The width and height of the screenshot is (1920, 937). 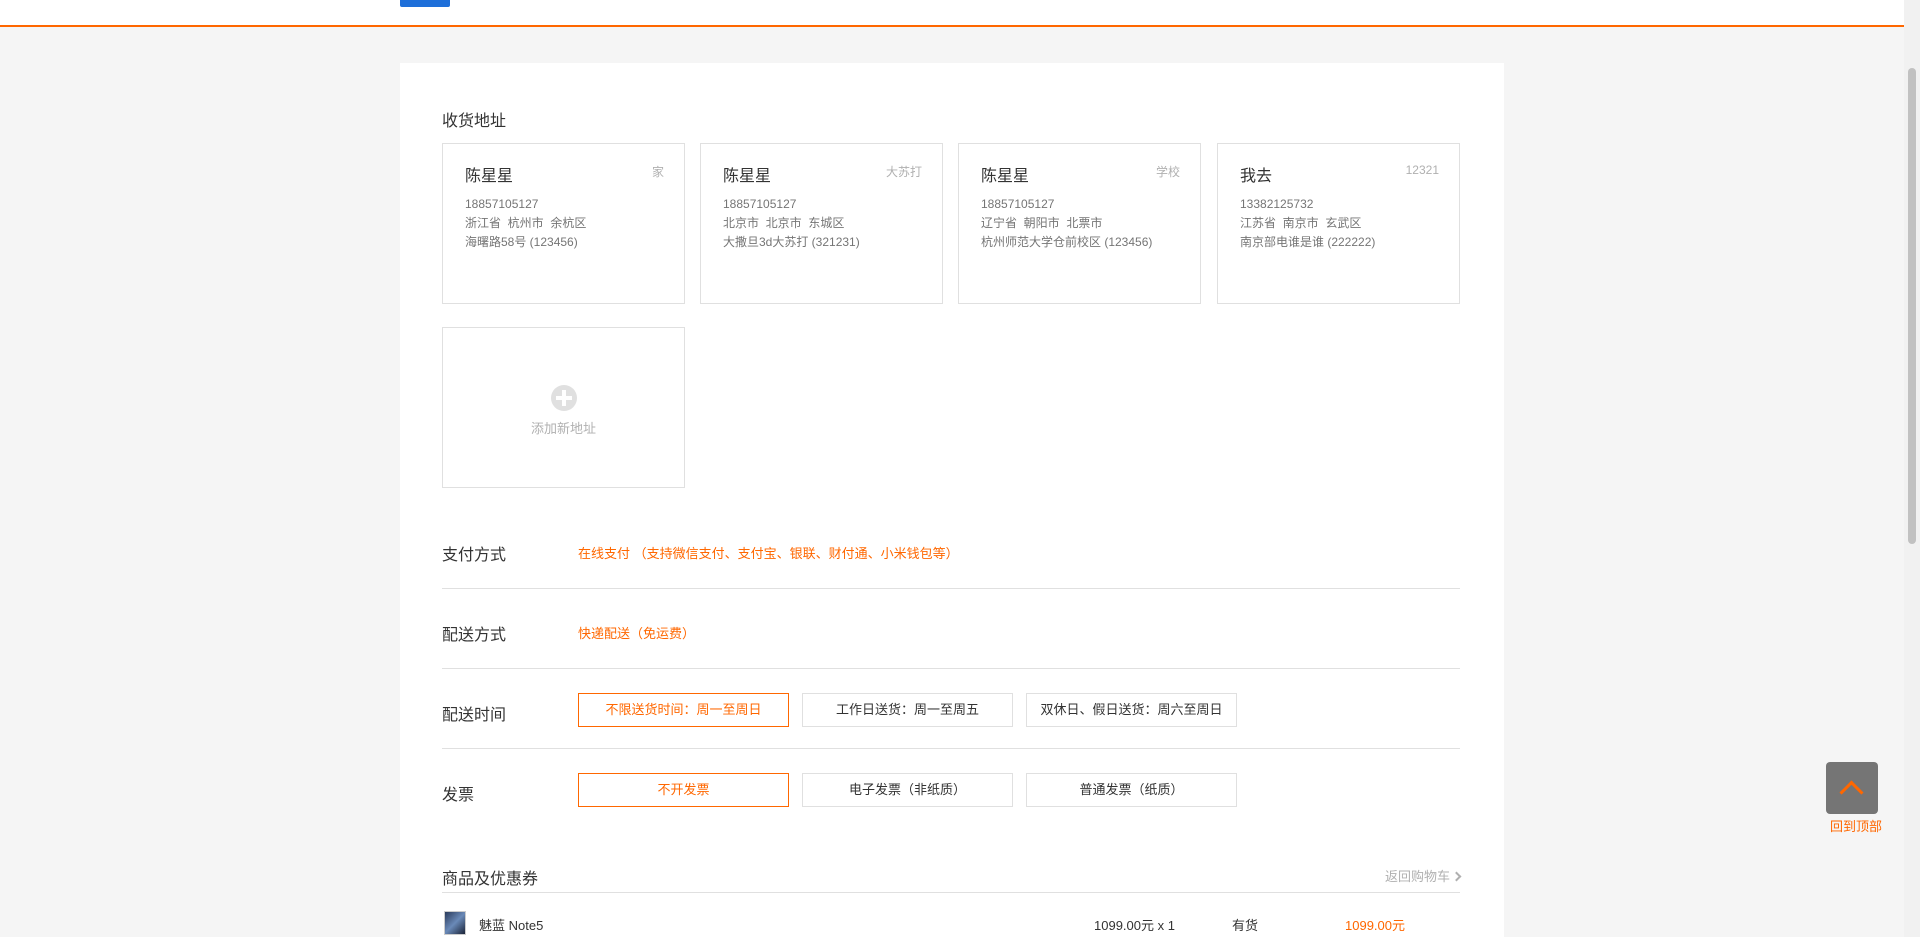 What do you see at coordinates (425, 3) in the screenshot?
I see `header-blue-button` at bounding box center [425, 3].